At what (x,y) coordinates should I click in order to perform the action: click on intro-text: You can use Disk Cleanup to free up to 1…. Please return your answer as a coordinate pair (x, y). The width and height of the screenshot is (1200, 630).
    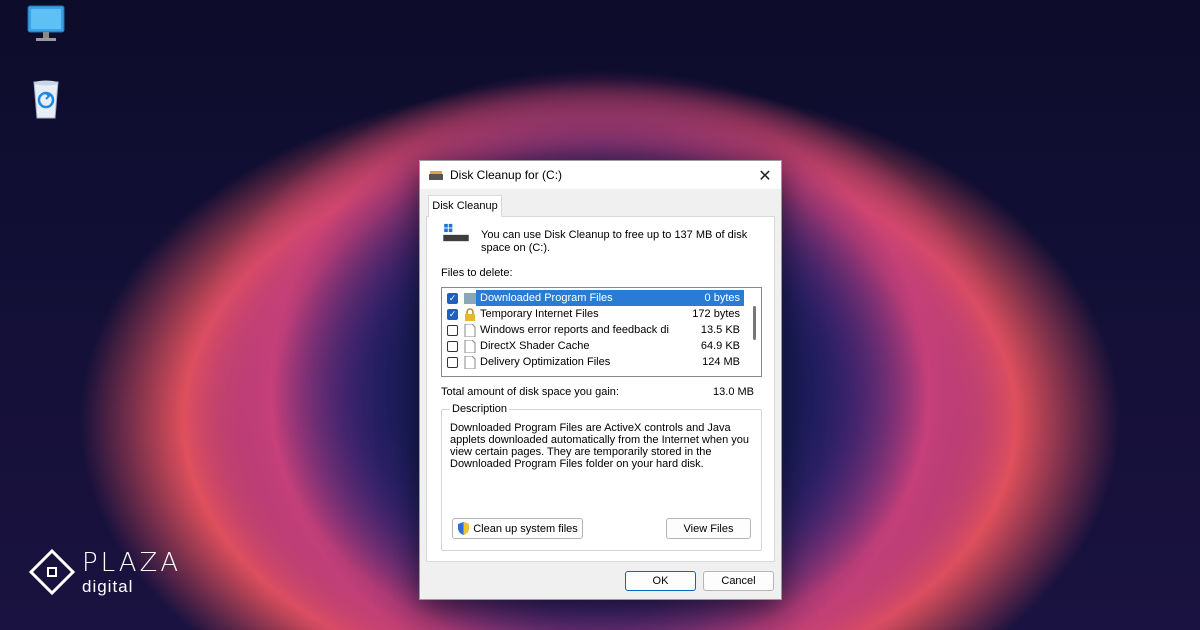
    Looking at the image, I should click on (614, 241).